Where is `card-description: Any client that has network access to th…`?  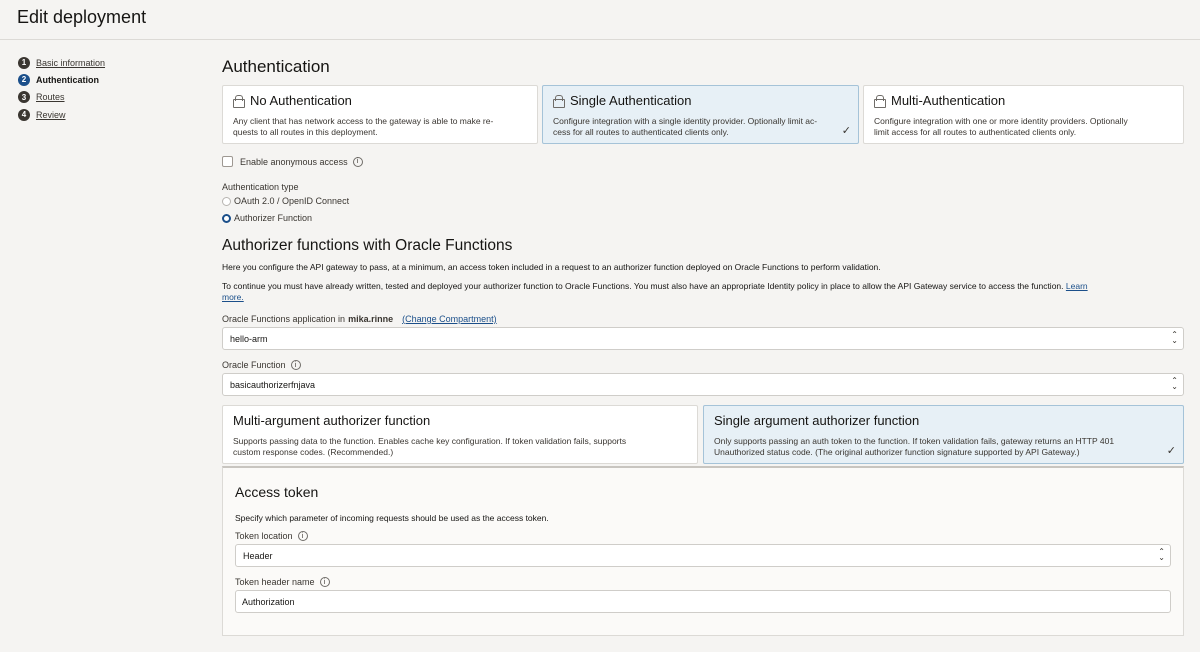 card-description: Any client that has network access to th… is located at coordinates (363, 127).